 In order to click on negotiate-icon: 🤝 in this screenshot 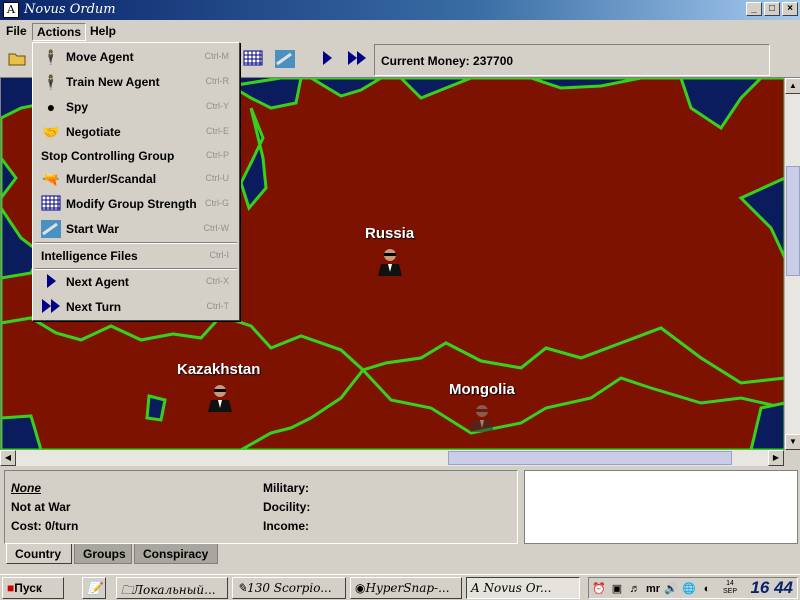, I will do `click(51, 132)`.